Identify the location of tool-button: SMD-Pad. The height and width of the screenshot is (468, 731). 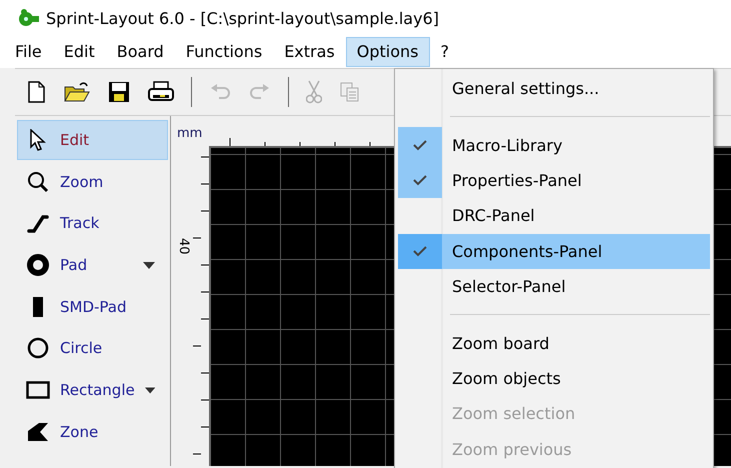
(92, 306).